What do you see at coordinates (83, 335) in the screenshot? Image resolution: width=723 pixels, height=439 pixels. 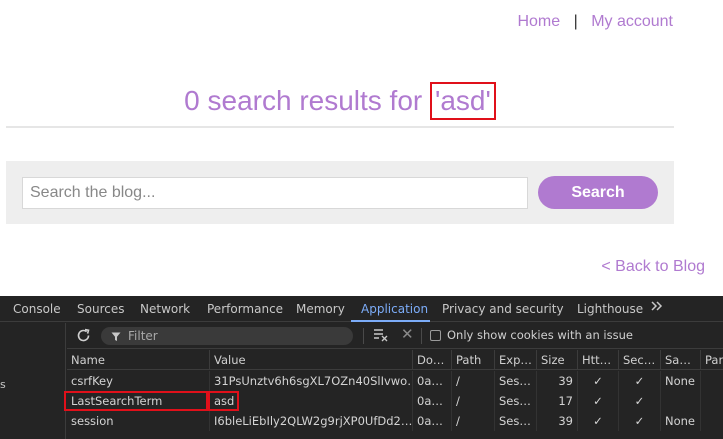 I see `refresh-icon` at bounding box center [83, 335].